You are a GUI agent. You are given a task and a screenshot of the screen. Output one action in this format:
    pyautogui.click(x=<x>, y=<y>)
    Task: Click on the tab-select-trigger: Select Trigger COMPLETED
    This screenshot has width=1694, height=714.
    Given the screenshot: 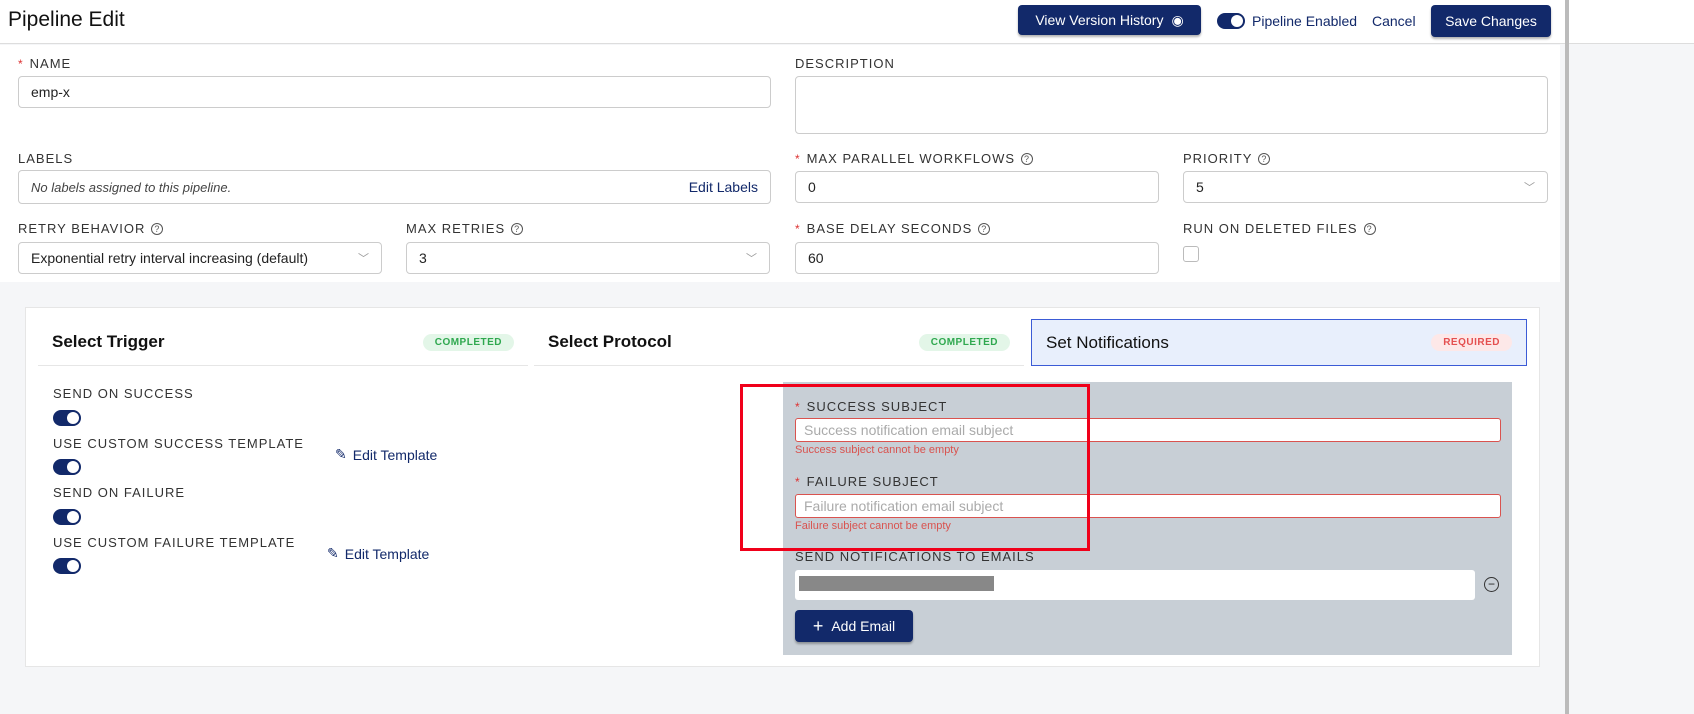 What is the action you would take?
    pyautogui.click(x=283, y=342)
    